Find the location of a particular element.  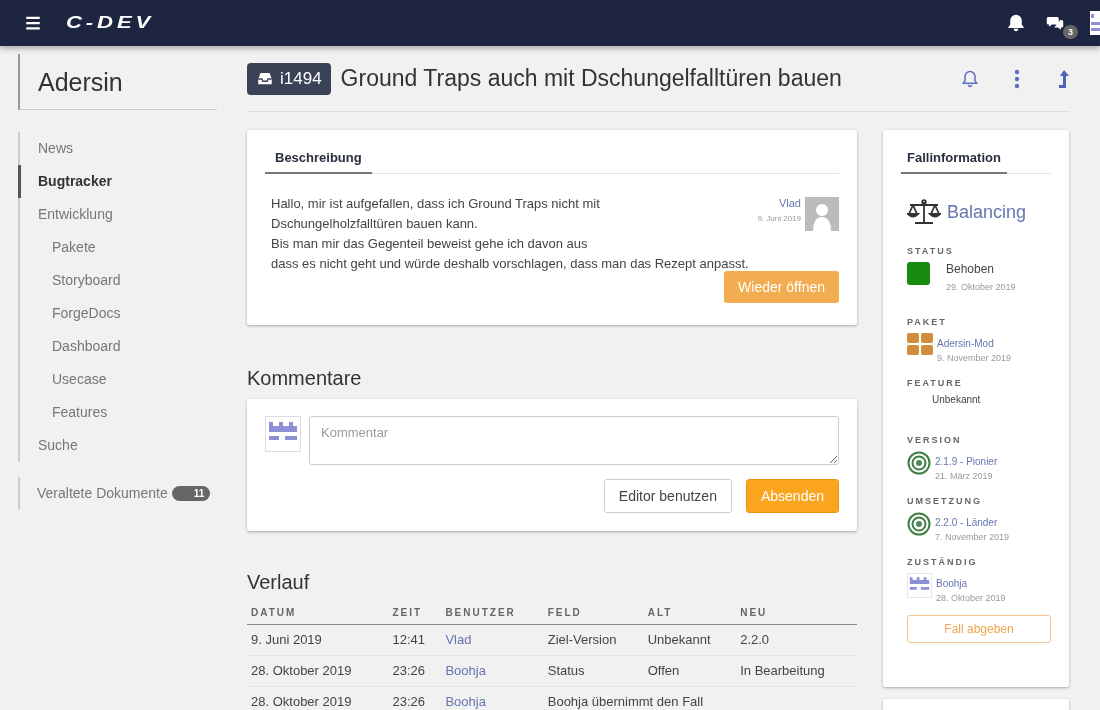

status-text: Behoben is located at coordinates (971, 269).